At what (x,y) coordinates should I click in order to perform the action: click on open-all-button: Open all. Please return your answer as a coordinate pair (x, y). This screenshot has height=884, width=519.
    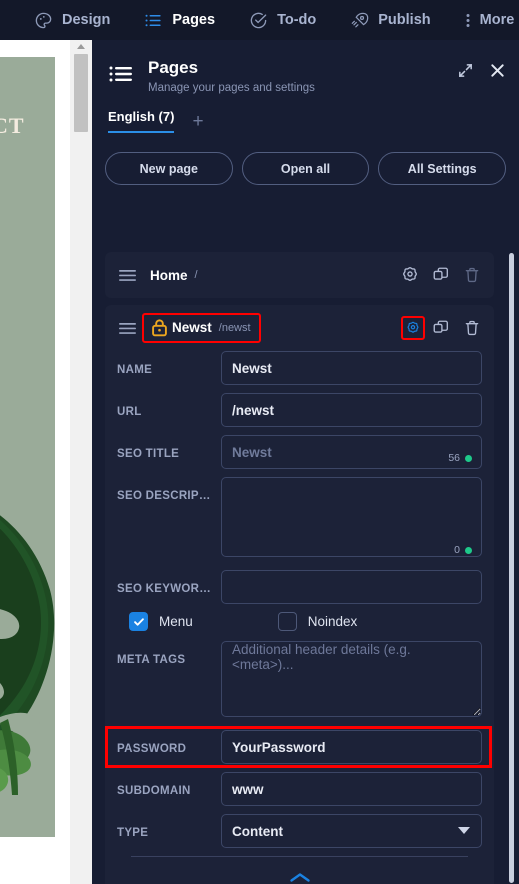
    Looking at the image, I should click on (305, 168).